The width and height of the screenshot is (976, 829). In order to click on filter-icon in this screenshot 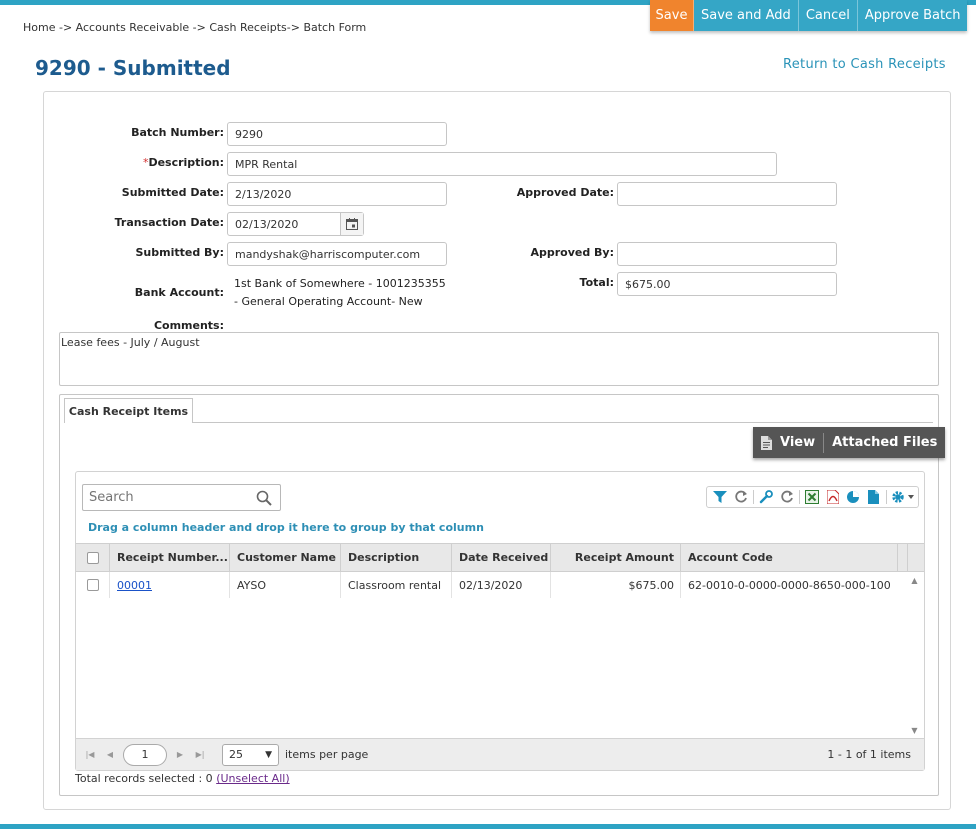, I will do `click(720, 497)`.